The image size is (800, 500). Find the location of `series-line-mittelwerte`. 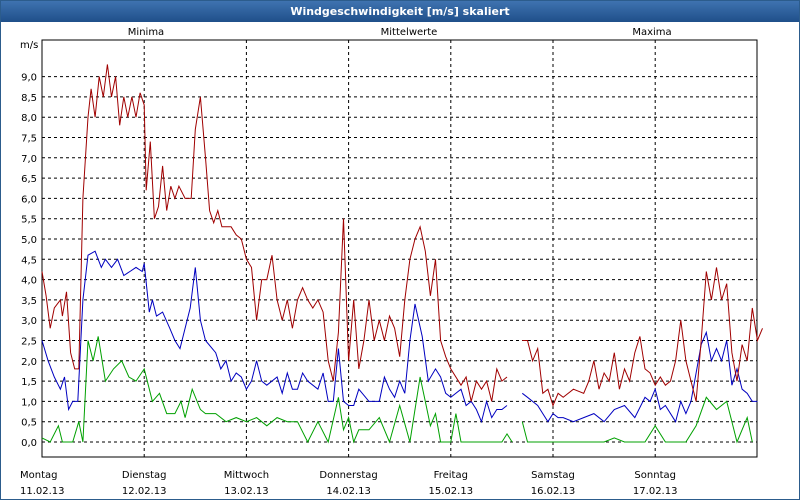

series-line-mittelwerte is located at coordinates (639, 376).